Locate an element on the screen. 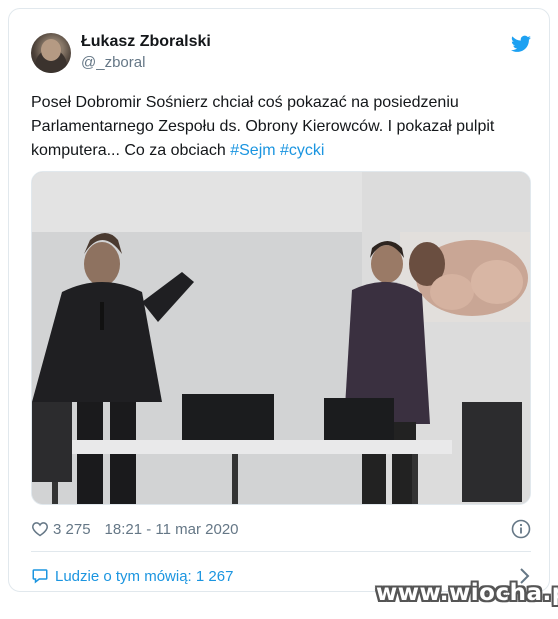 The width and height of the screenshot is (558, 619). speech-bubble-icon is located at coordinates (40, 576).